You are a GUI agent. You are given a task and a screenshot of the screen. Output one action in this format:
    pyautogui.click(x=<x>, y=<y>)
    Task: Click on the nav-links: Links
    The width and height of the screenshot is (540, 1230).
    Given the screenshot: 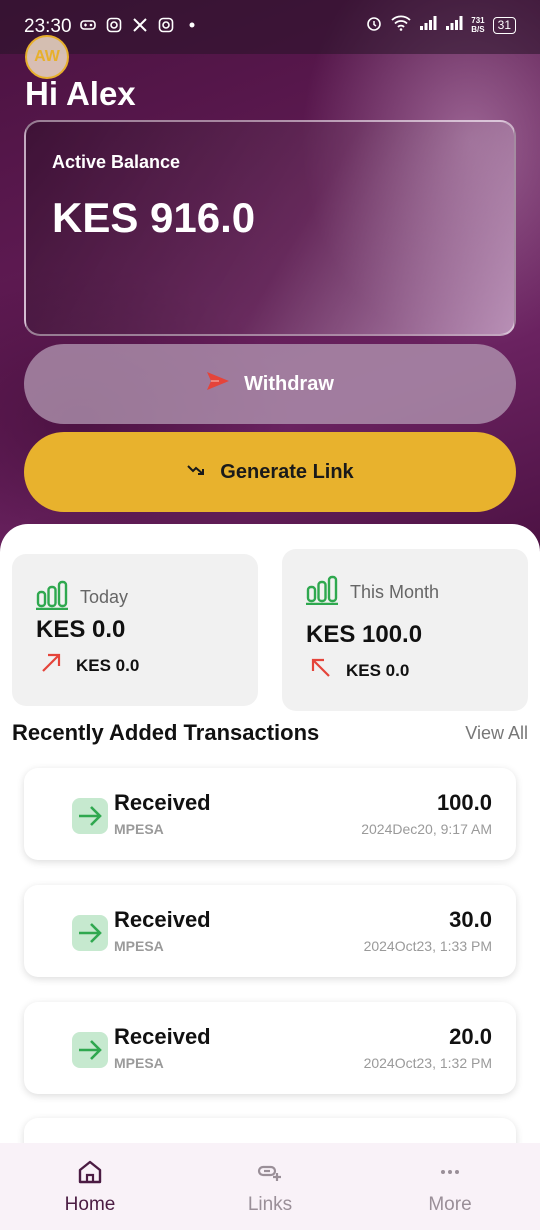 What is the action you would take?
    pyautogui.click(x=270, y=1186)
    